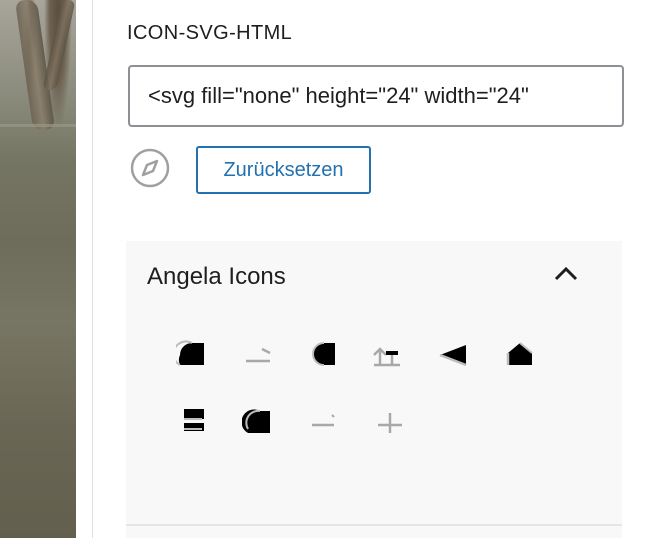 The width and height of the screenshot is (654, 538). What do you see at coordinates (38, 269) in the screenshot?
I see `background-photo` at bounding box center [38, 269].